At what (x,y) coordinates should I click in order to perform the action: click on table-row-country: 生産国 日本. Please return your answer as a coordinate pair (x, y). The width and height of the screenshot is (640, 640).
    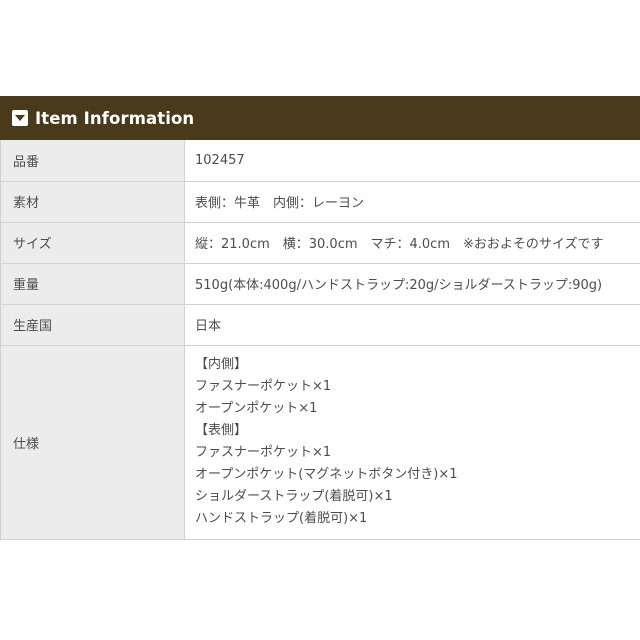
    Looking at the image, I should click on (320, 325).